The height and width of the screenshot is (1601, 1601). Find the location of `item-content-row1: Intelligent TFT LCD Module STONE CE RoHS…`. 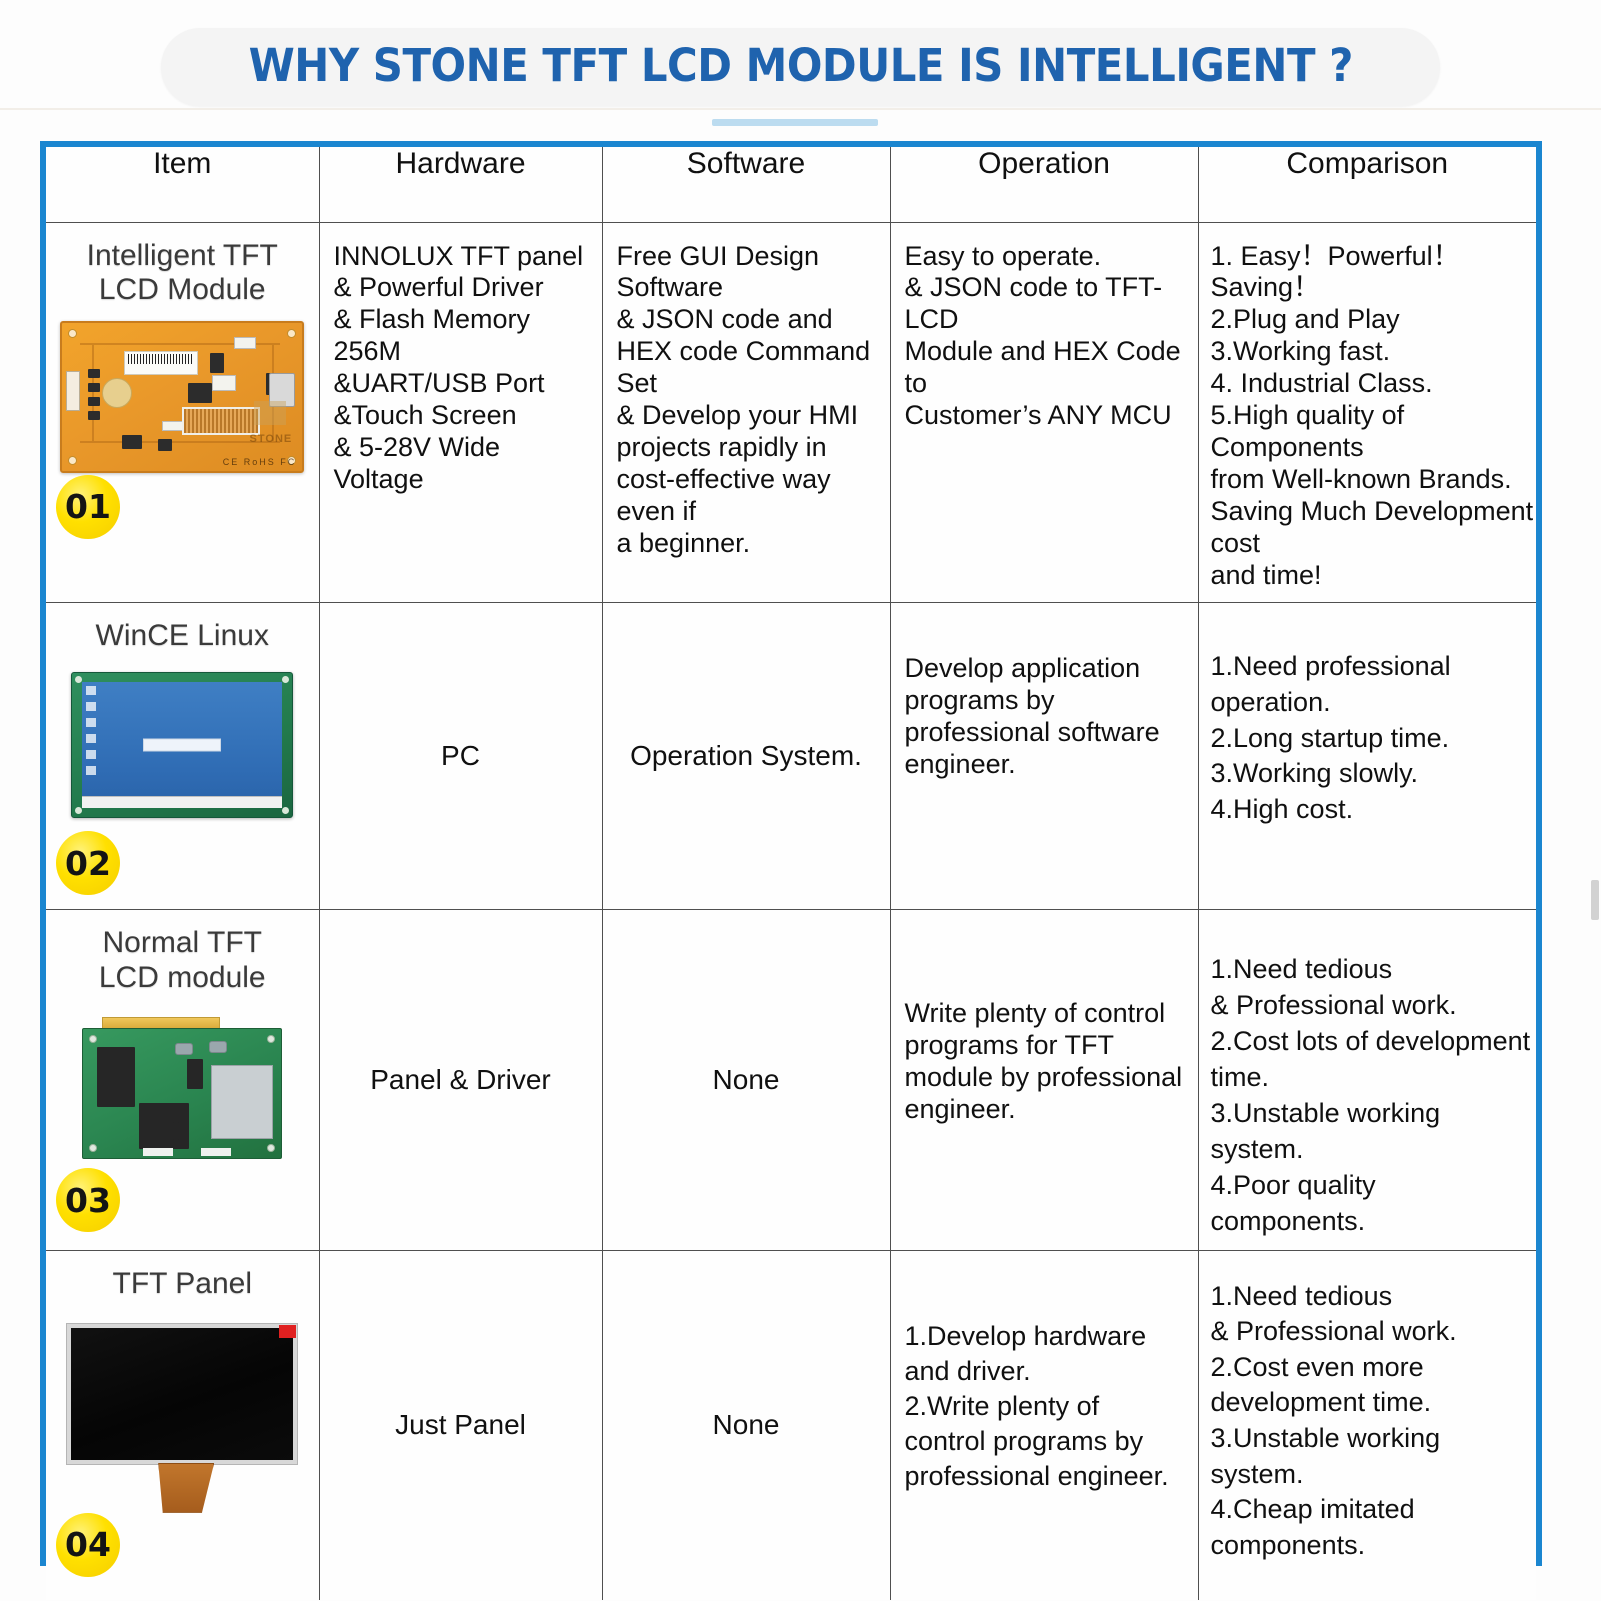

item-content-row1: Intelligent TFT LCD Module STONE CE RoHS… is located at coordinates (182, 348).